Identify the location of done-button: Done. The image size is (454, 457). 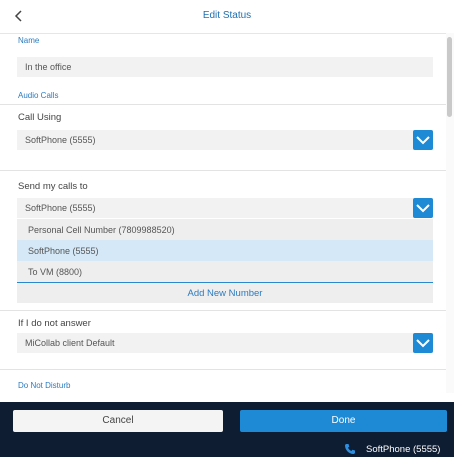
(343, 421).